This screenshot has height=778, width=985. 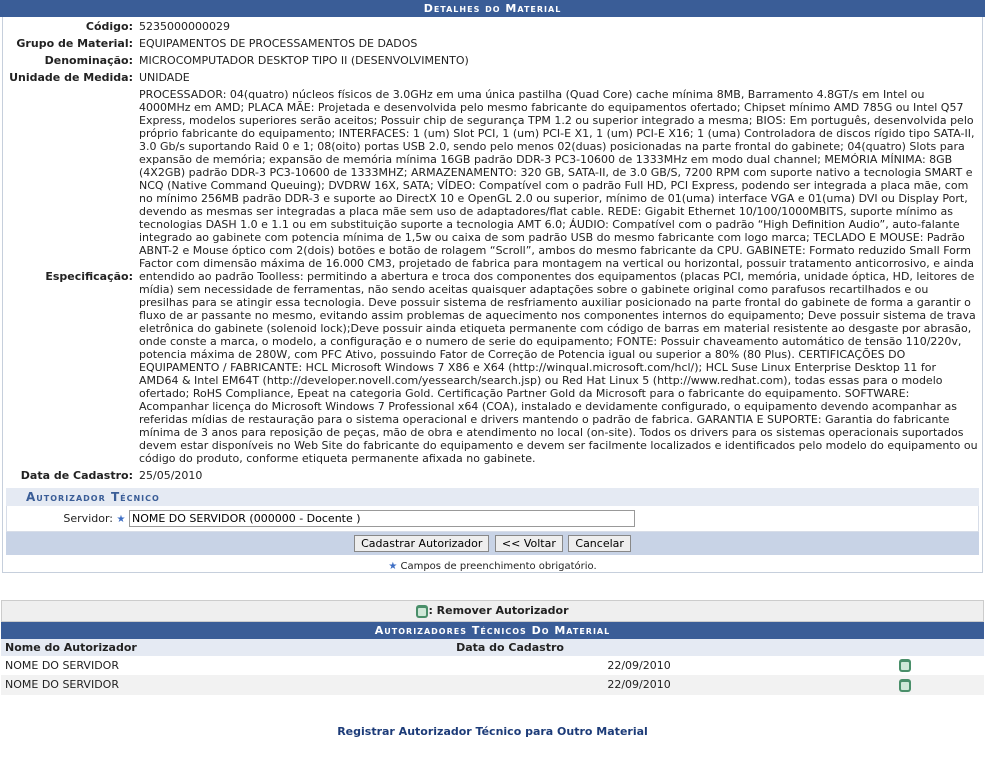 I want to click on especificacao-label: Especificação:, so click(x=89, y=276).